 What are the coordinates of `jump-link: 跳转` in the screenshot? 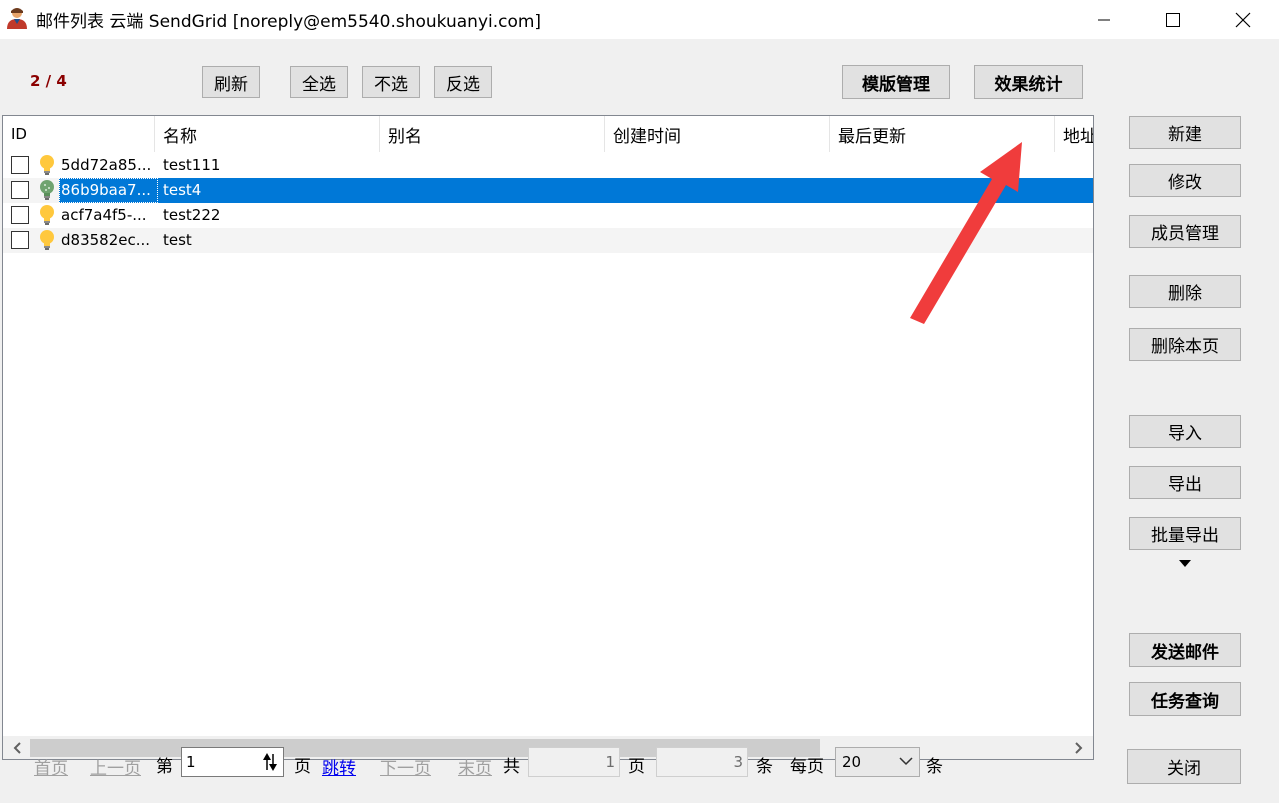 It's located at (339, 766).